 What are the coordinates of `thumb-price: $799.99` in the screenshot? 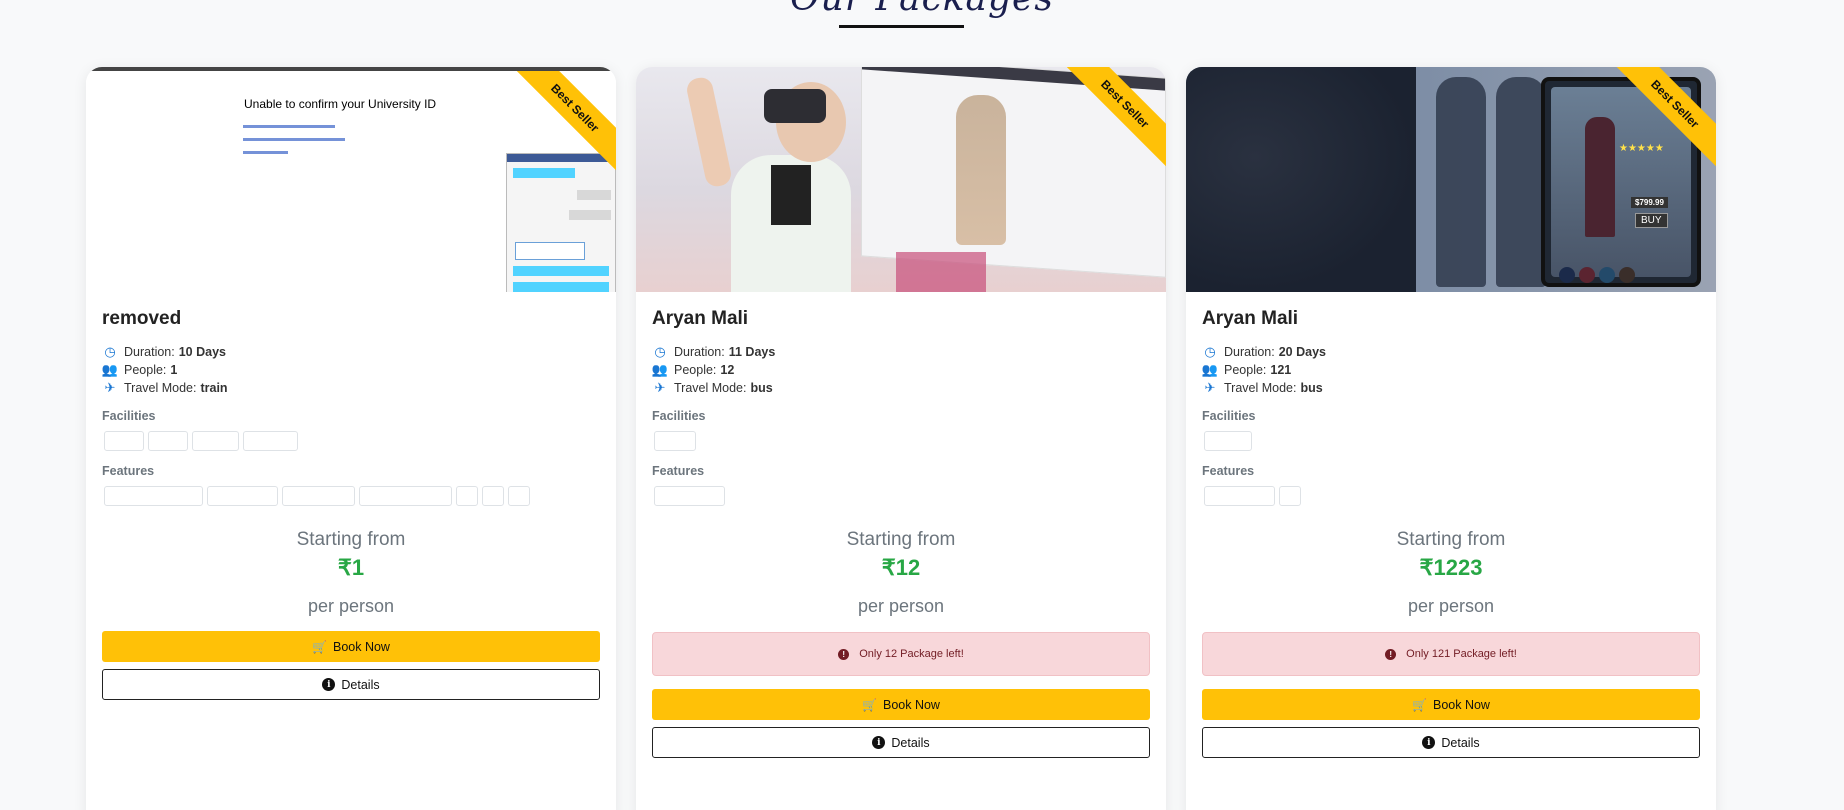 It's located at (1649, 202).